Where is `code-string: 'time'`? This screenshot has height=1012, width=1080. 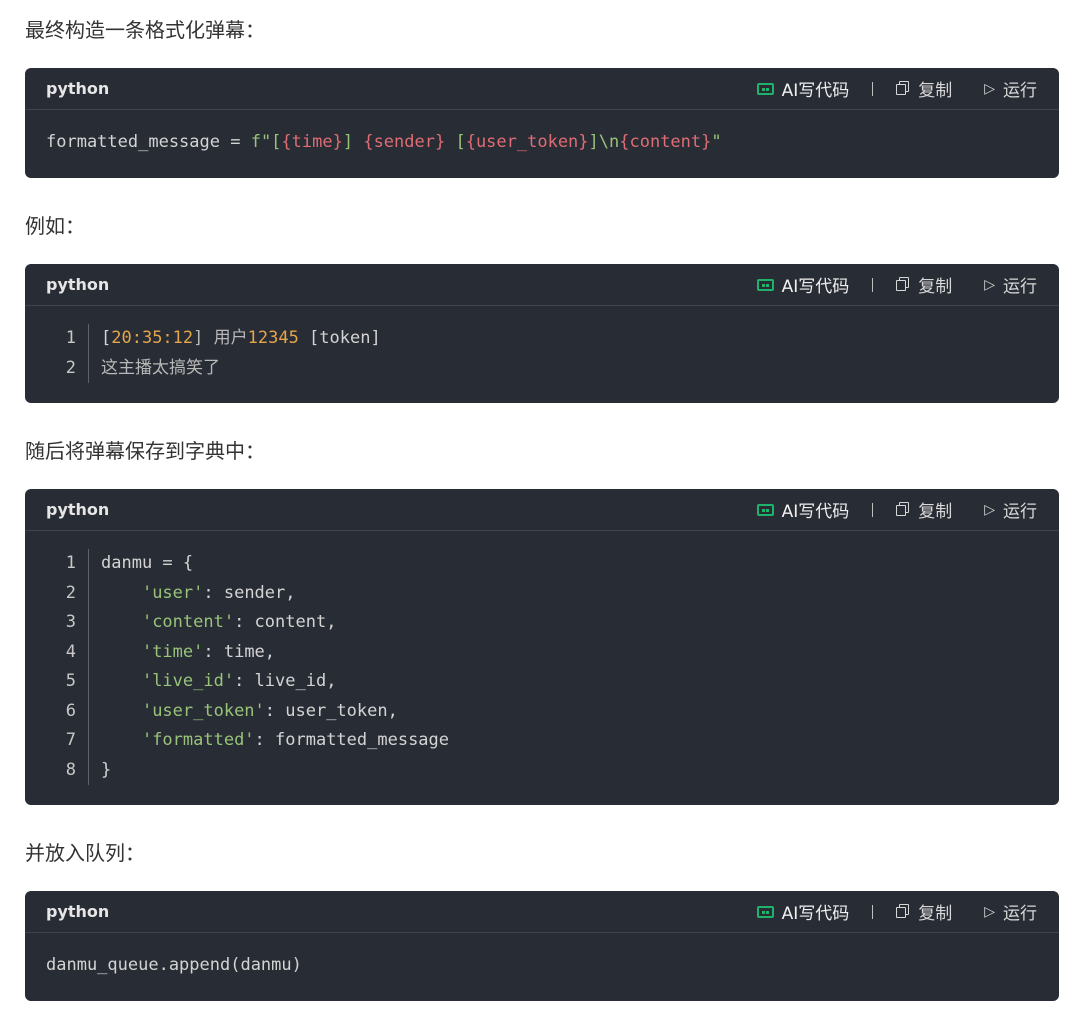 code-string: 'time' is located at coordinates (172, 651).